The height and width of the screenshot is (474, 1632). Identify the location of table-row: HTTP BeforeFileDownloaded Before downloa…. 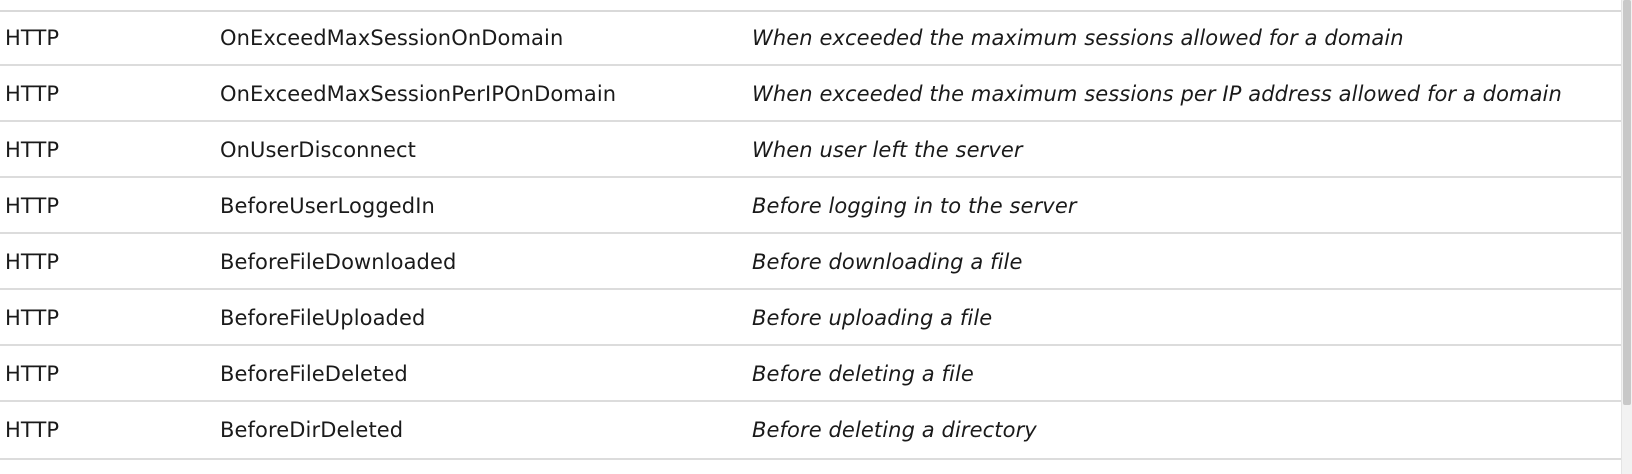
(811, 262).